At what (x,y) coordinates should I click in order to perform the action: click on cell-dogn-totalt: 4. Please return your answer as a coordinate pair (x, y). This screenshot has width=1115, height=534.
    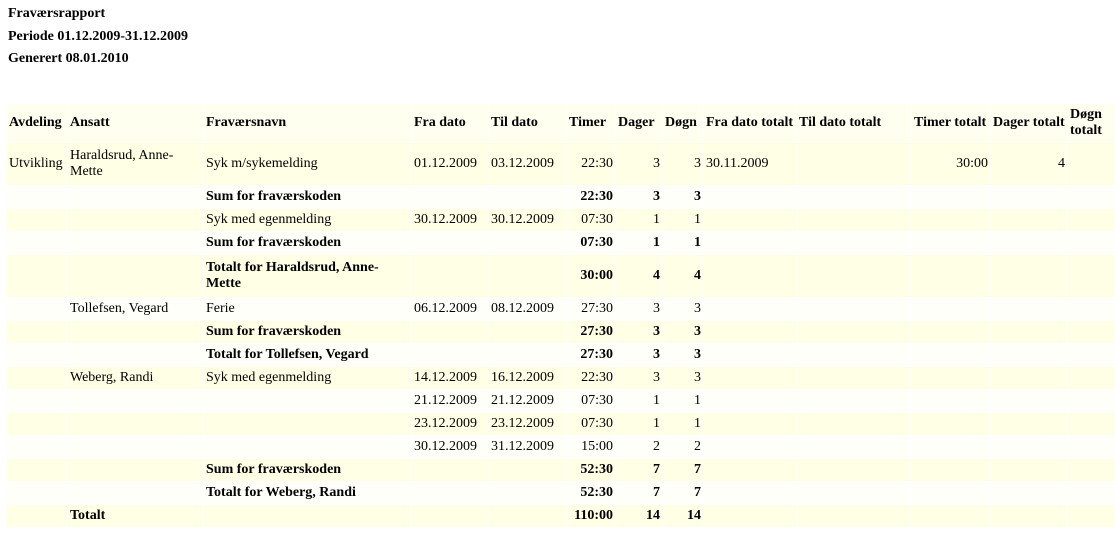
    Looking at the image, I should click on (1091, 164).